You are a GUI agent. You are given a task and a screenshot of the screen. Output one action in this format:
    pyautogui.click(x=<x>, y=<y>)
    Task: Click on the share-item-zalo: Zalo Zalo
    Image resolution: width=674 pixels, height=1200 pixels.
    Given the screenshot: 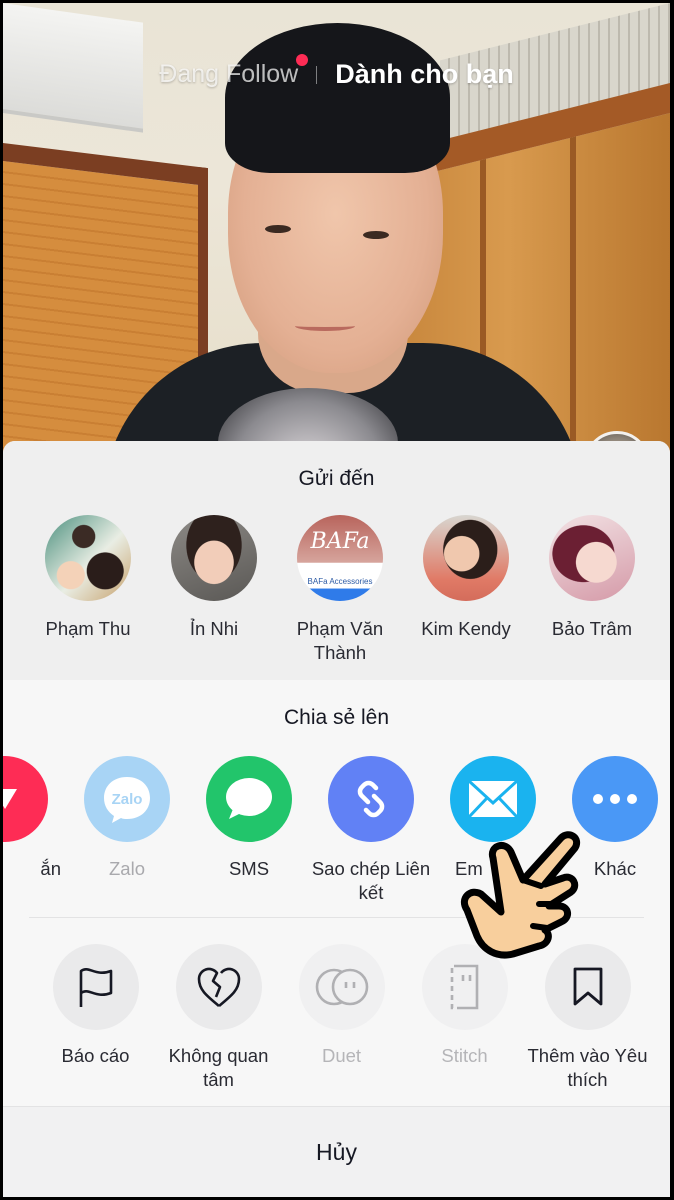 What is the action you would take?
    pyautogui.click(x=127, y=830)
    